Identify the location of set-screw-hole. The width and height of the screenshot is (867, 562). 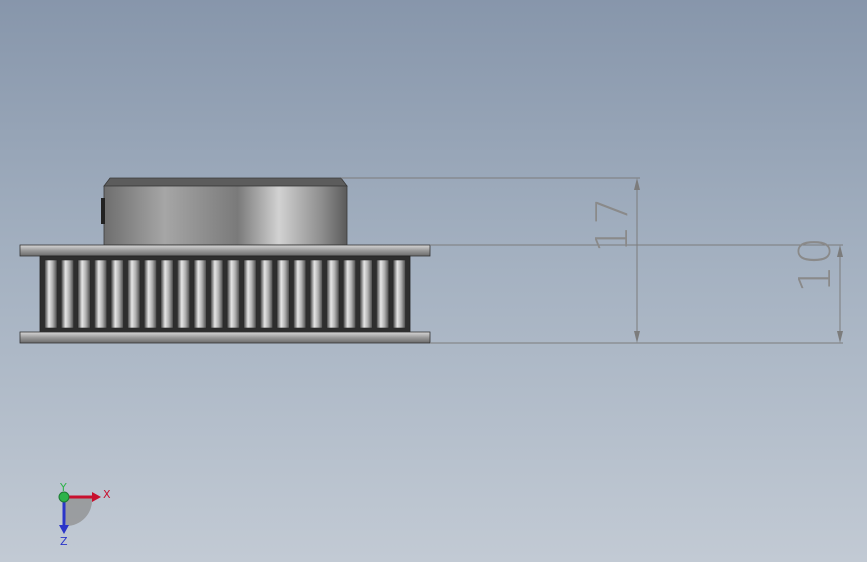
(103, 211).